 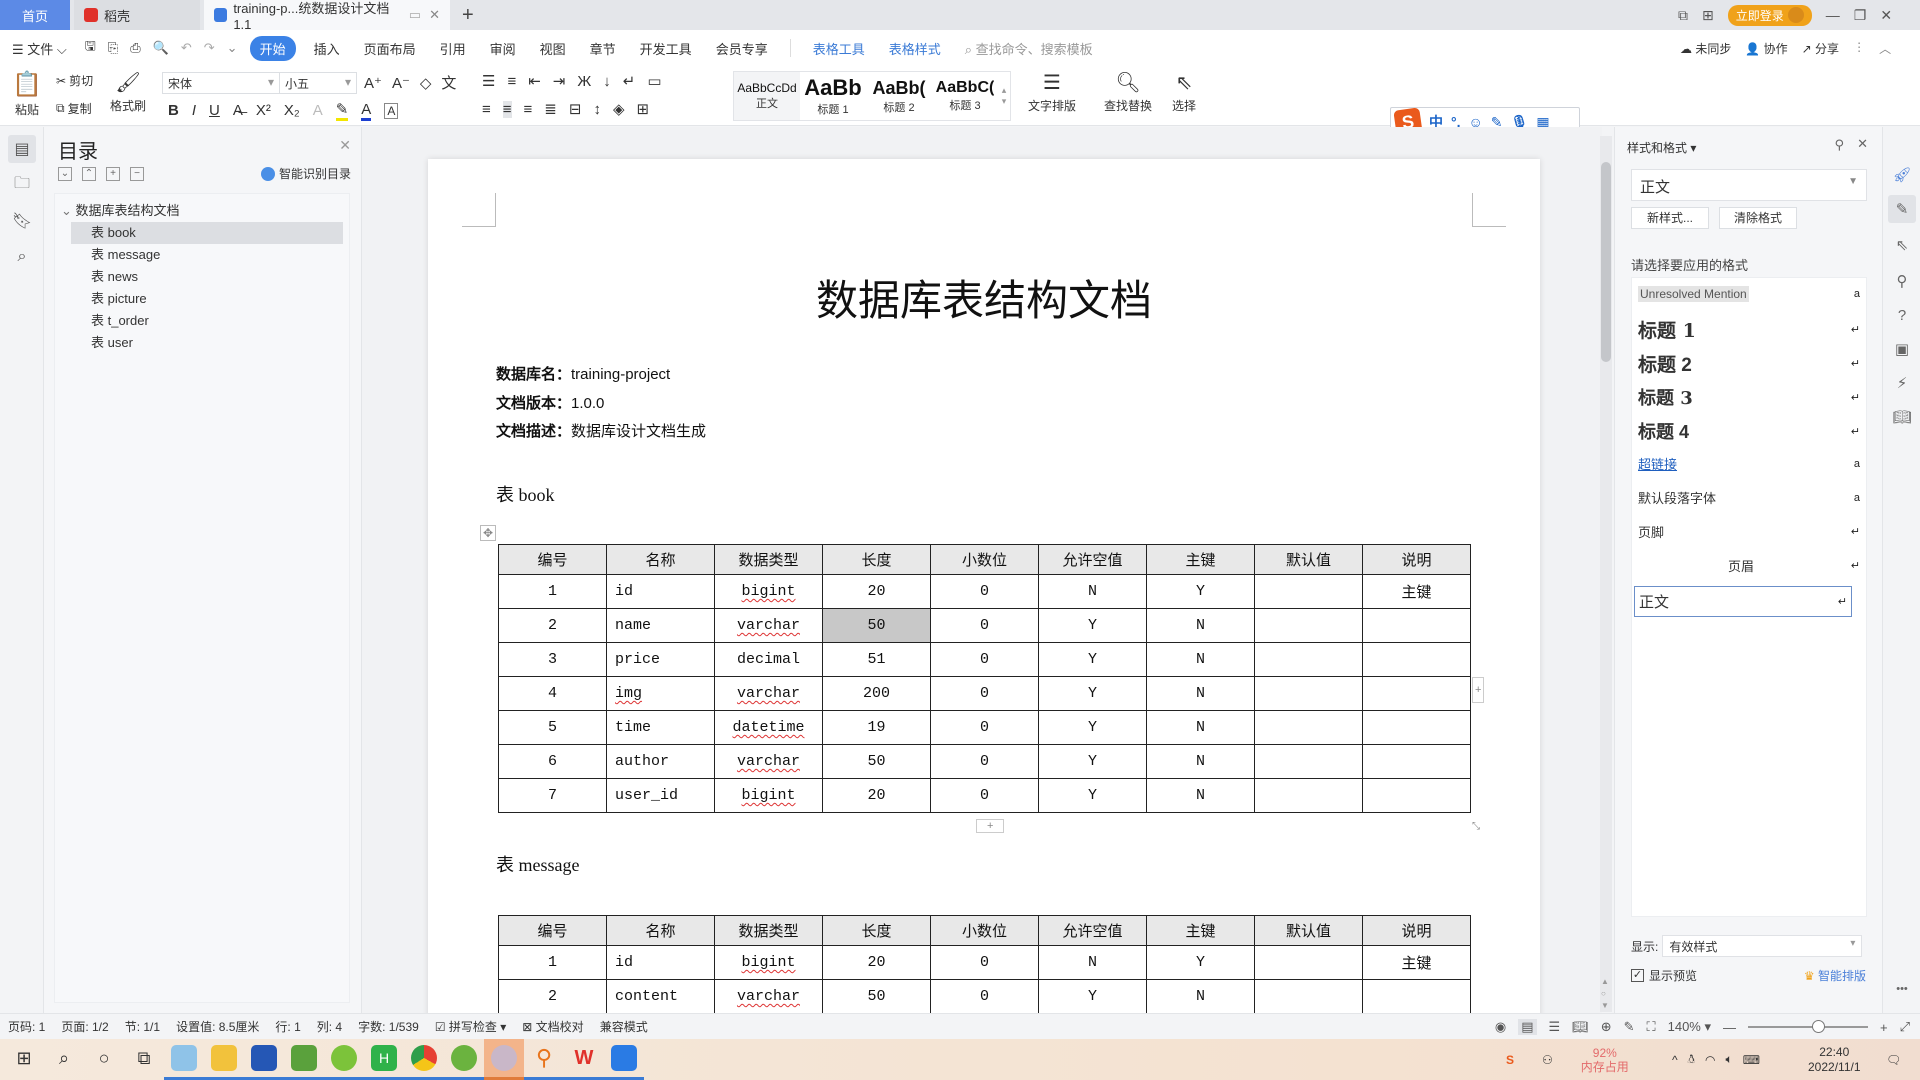 What do you see at coordinates (1476, 826) in the screenshot?
I see `table-resize-handle: ⤡` at bounding box center [1476, 826].